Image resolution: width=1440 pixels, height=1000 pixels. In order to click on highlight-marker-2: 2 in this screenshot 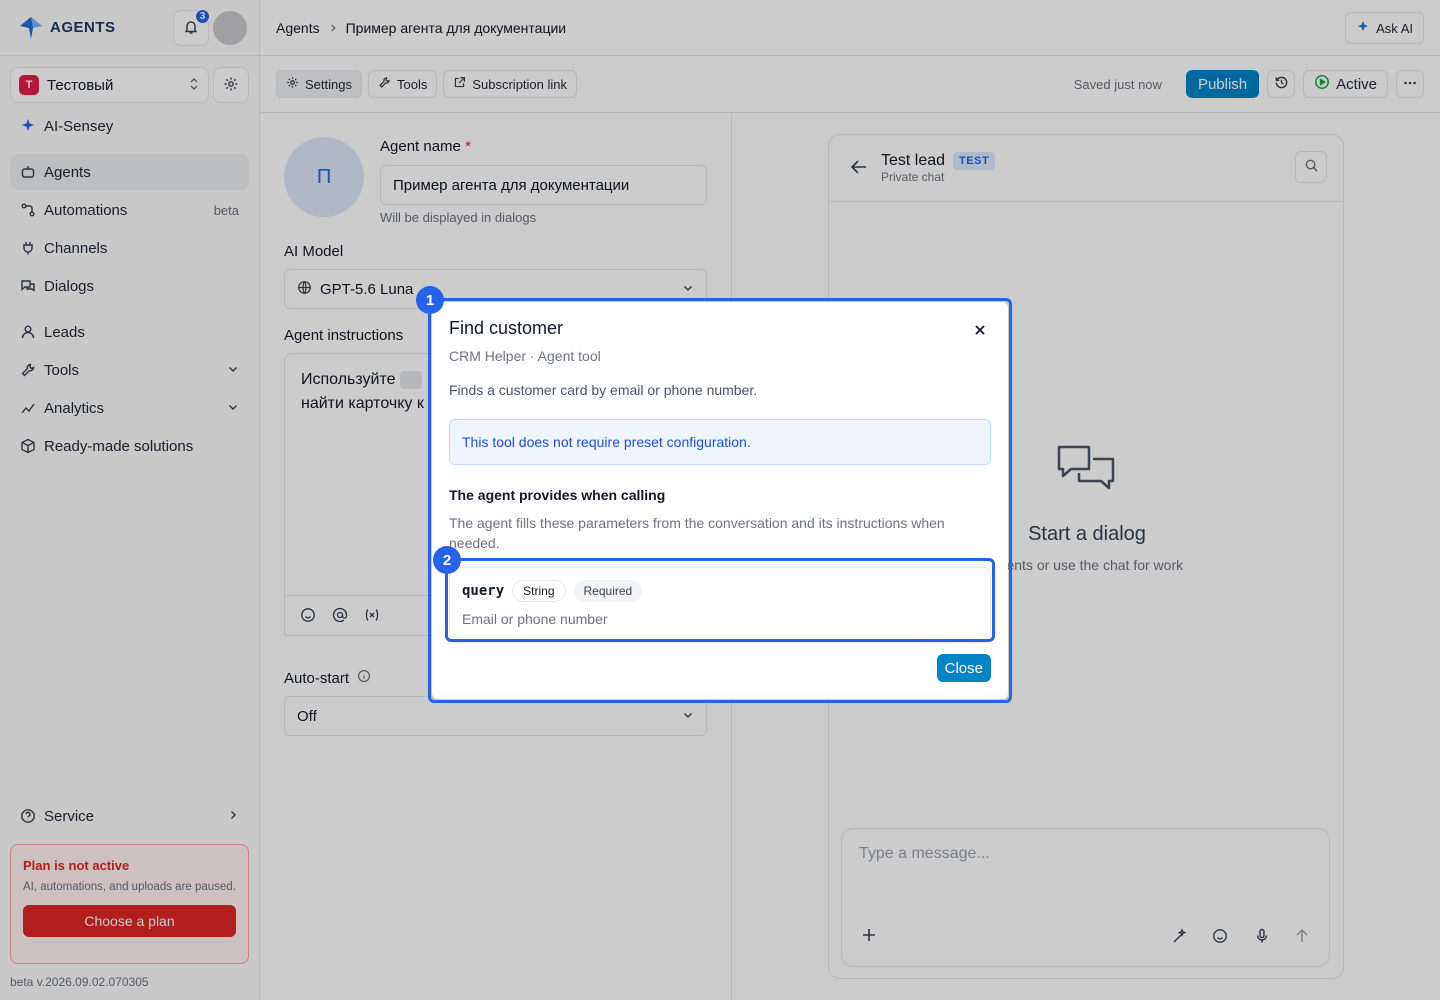, I will do `click(447, 560)`.